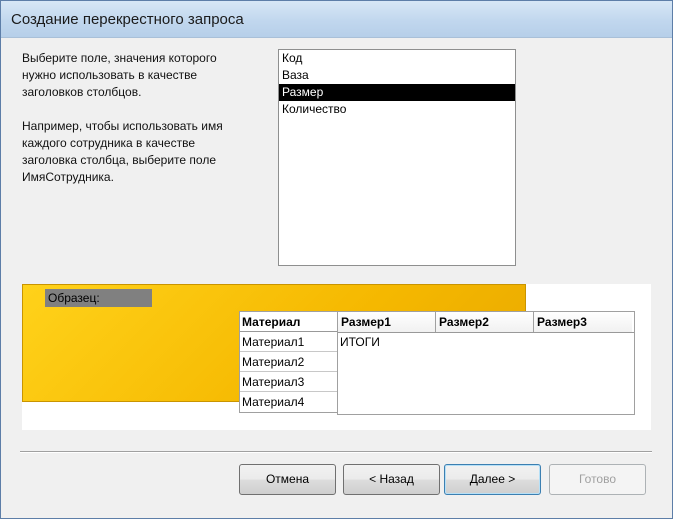 The width and height of the screenshot is (673, 519). I want to click on totals-label: ИТОГИ, so click(360, 342).